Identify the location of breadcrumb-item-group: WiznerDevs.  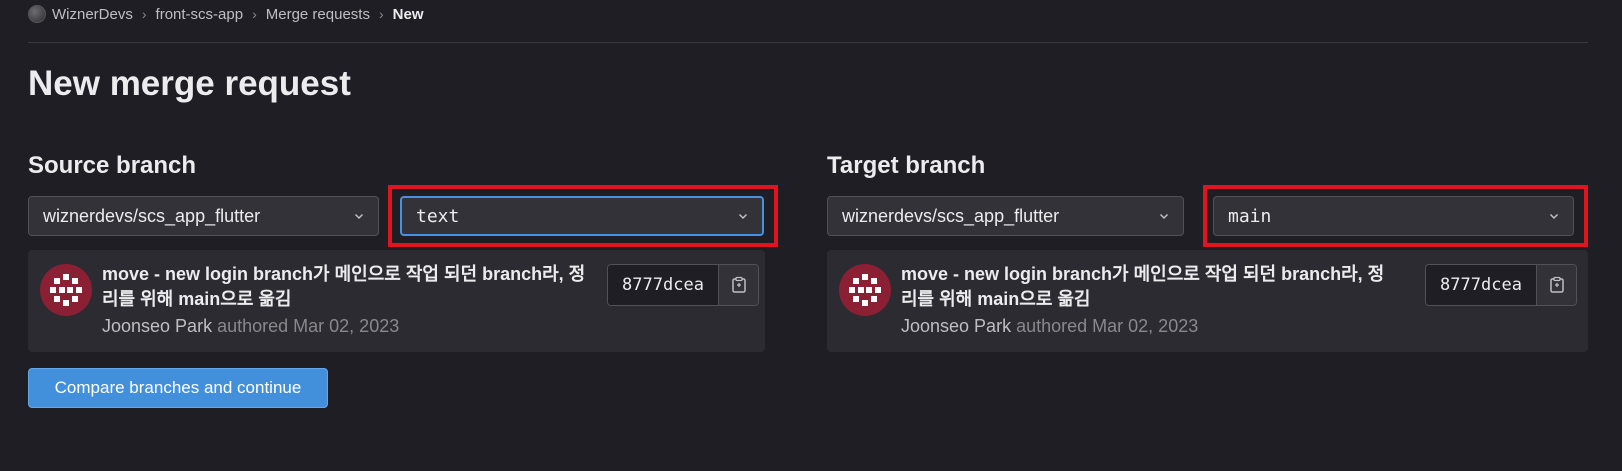
(80, 14).